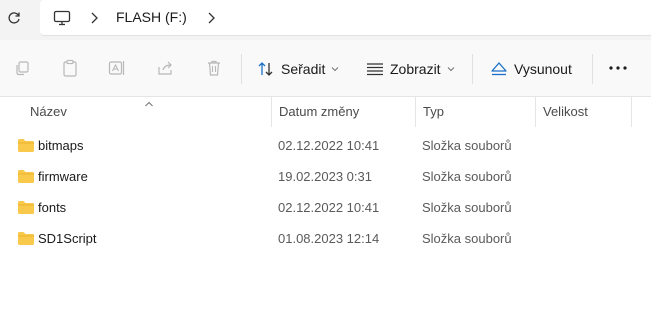 The image size is (651, 336). I want to click on column-header-name: Název, so click(147, 112).